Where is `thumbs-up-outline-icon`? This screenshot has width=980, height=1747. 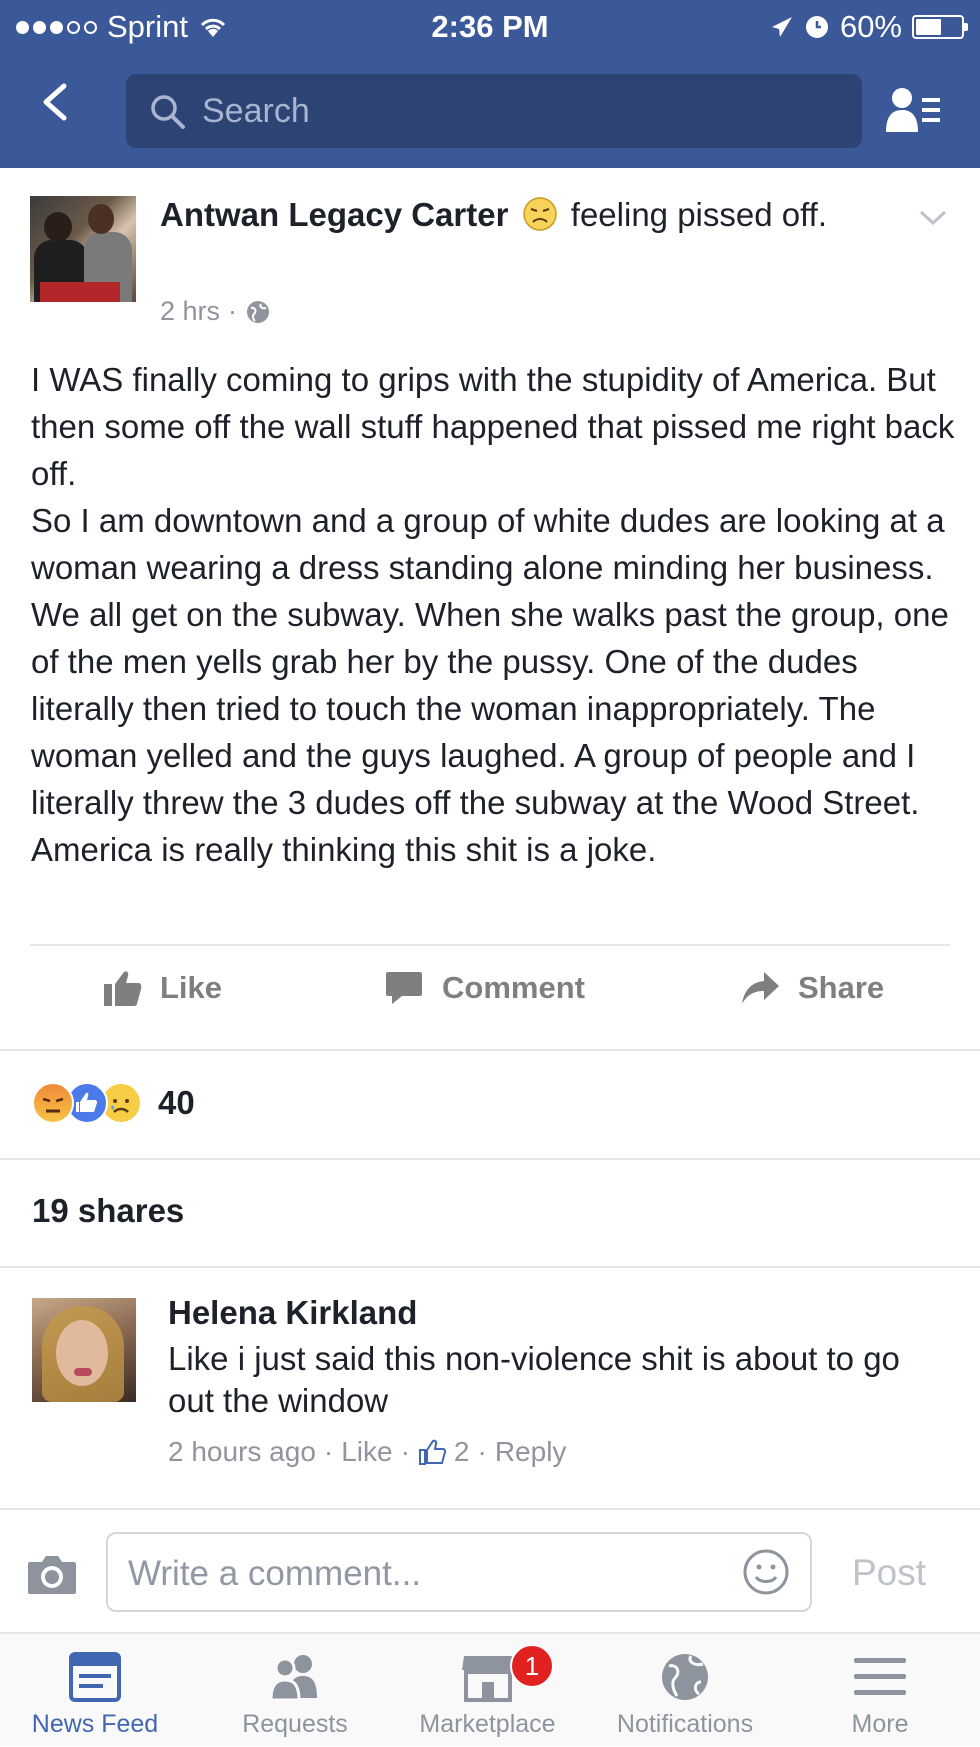
thumbs-up-outline-icon is located at coordinates (432, 1452).